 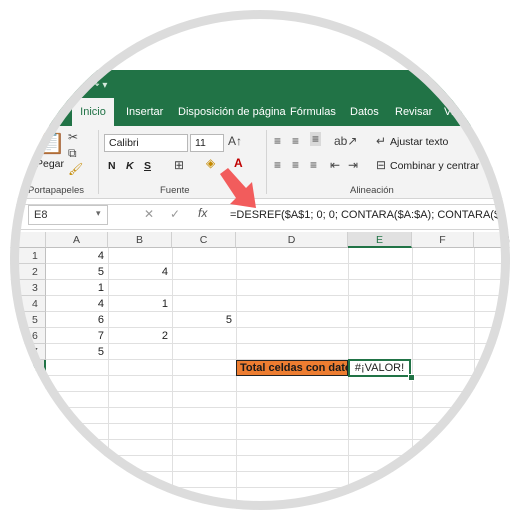 I want to click on cell-B4: 1, so click(x=140, y=304).